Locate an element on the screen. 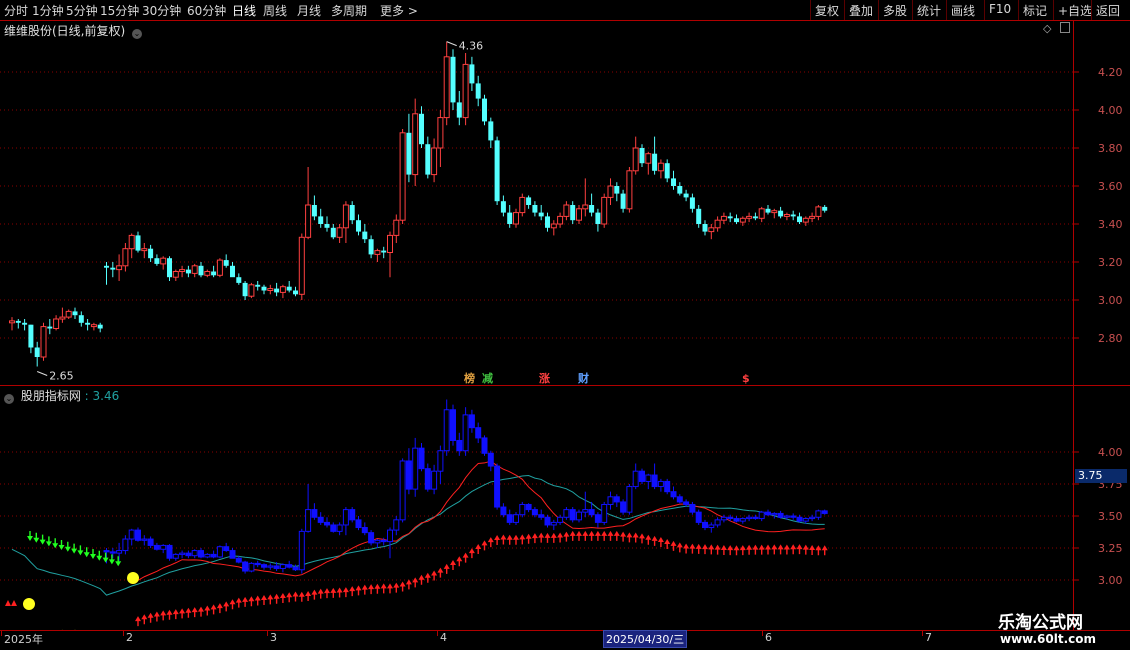  event-marker: 榜 is located at coordinates (469, 378).